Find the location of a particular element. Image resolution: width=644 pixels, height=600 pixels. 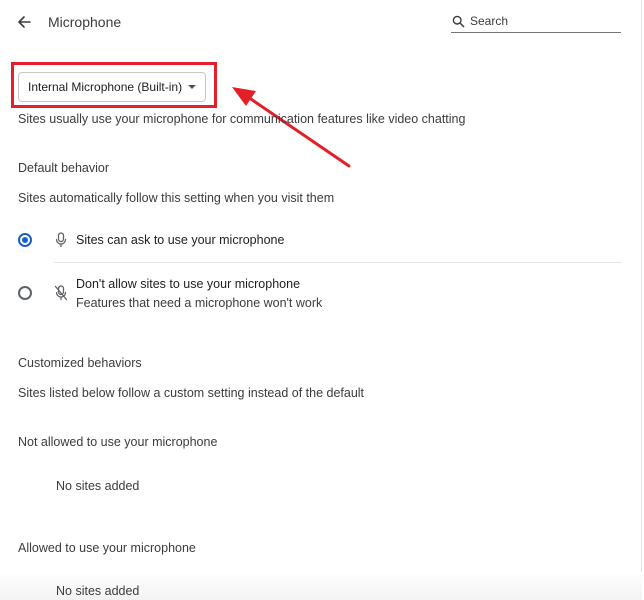

back-button is located at coordinates (24, 22).